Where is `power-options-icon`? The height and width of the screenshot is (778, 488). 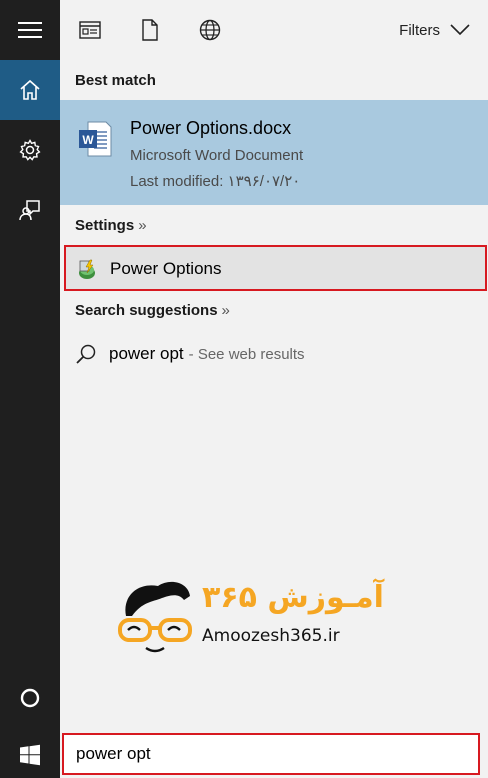
power-options-icon is located at coordinates (87, 271).